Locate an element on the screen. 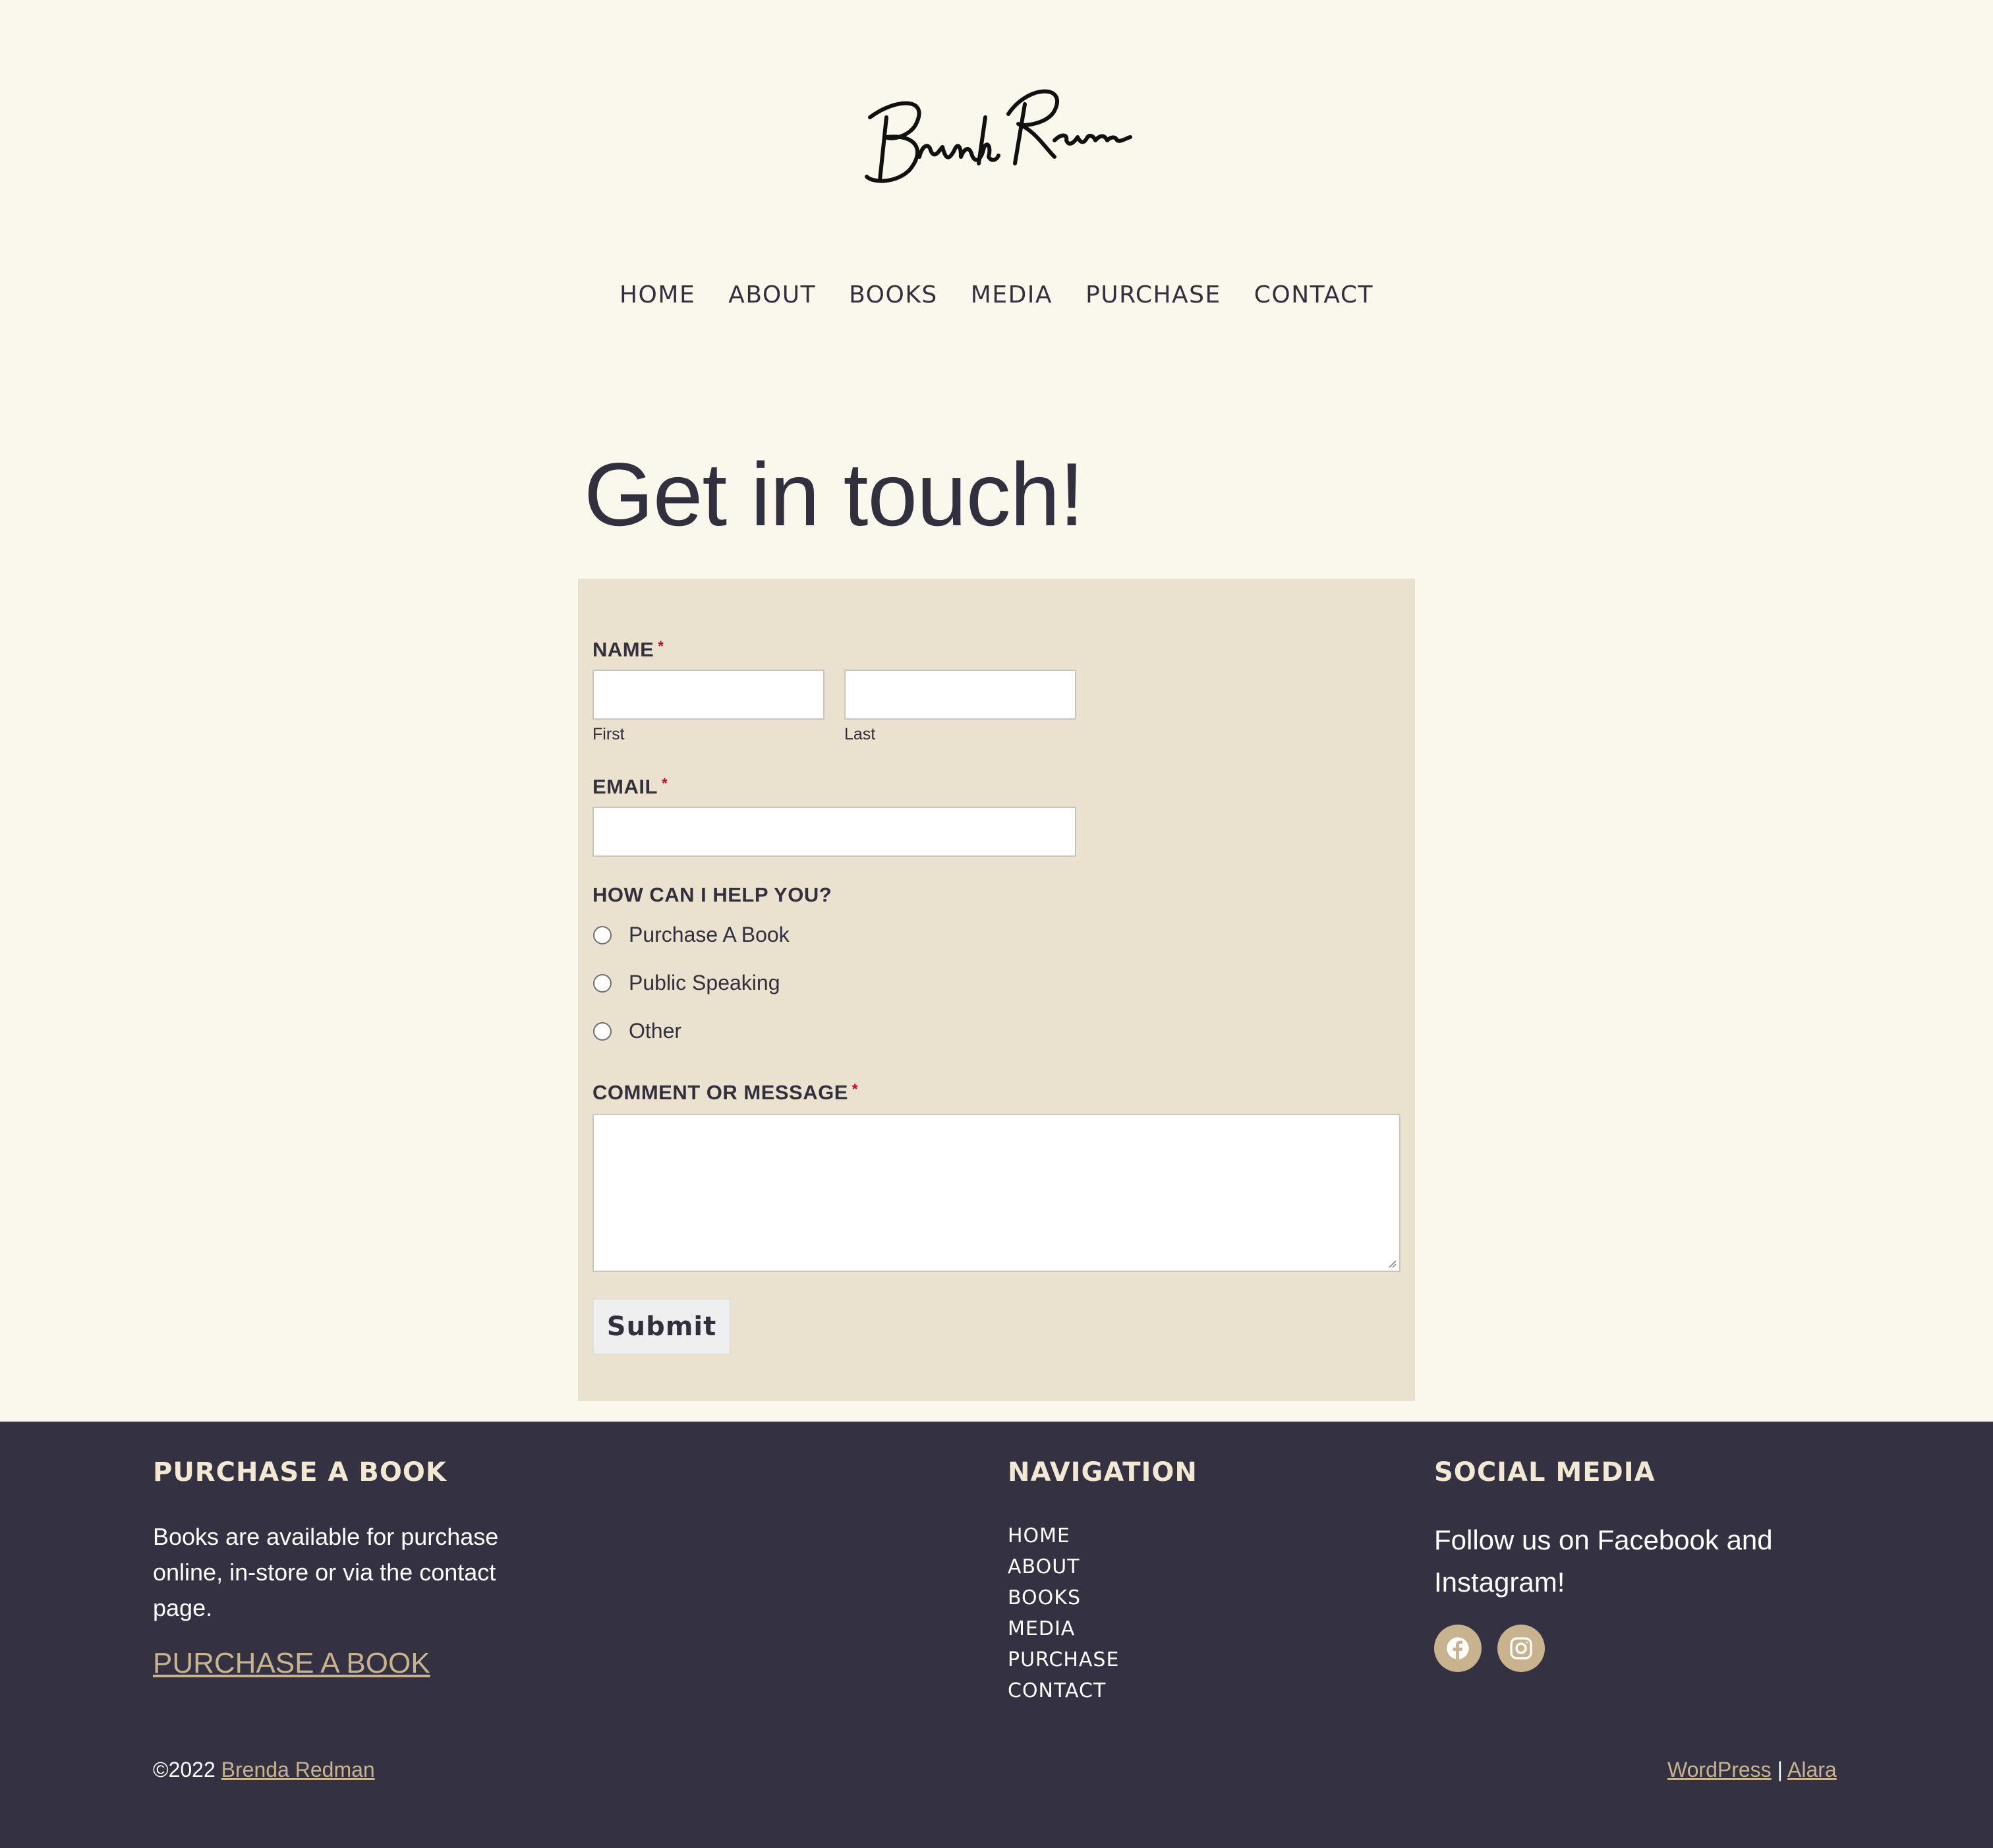 The image size is (1993, 1848). credits: WordPress | Alara is located at coordinates (1752, 1770).